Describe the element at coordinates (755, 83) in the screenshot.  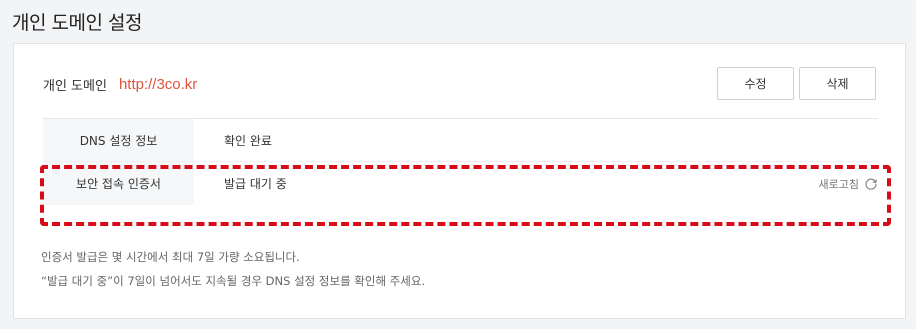
I see `edit-button: 수정` at that location.